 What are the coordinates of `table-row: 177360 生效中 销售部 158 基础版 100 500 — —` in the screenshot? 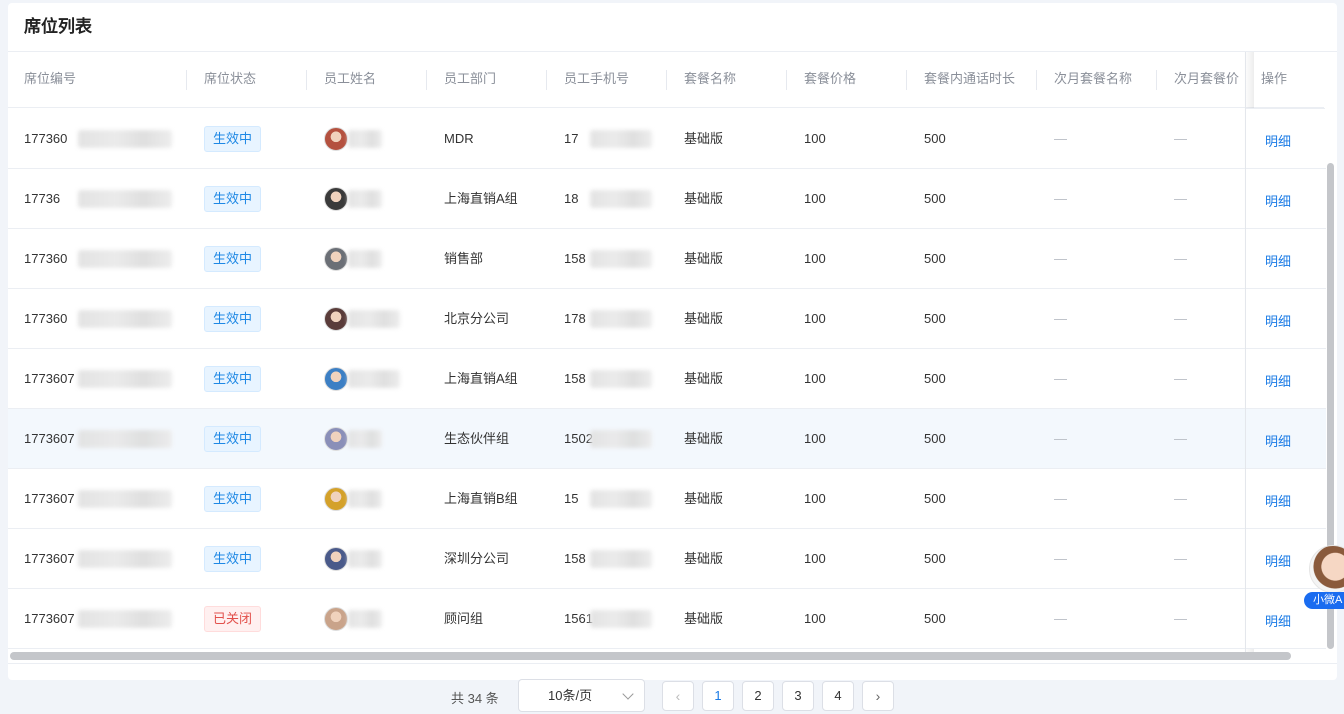 It's located at (666, 259).